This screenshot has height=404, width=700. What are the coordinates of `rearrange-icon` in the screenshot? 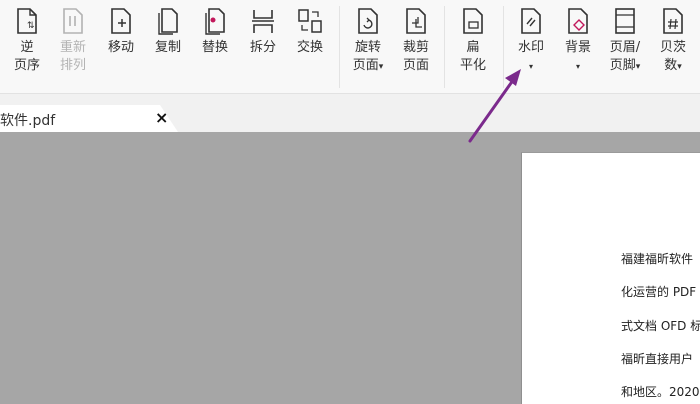 It's located at (73, 21).